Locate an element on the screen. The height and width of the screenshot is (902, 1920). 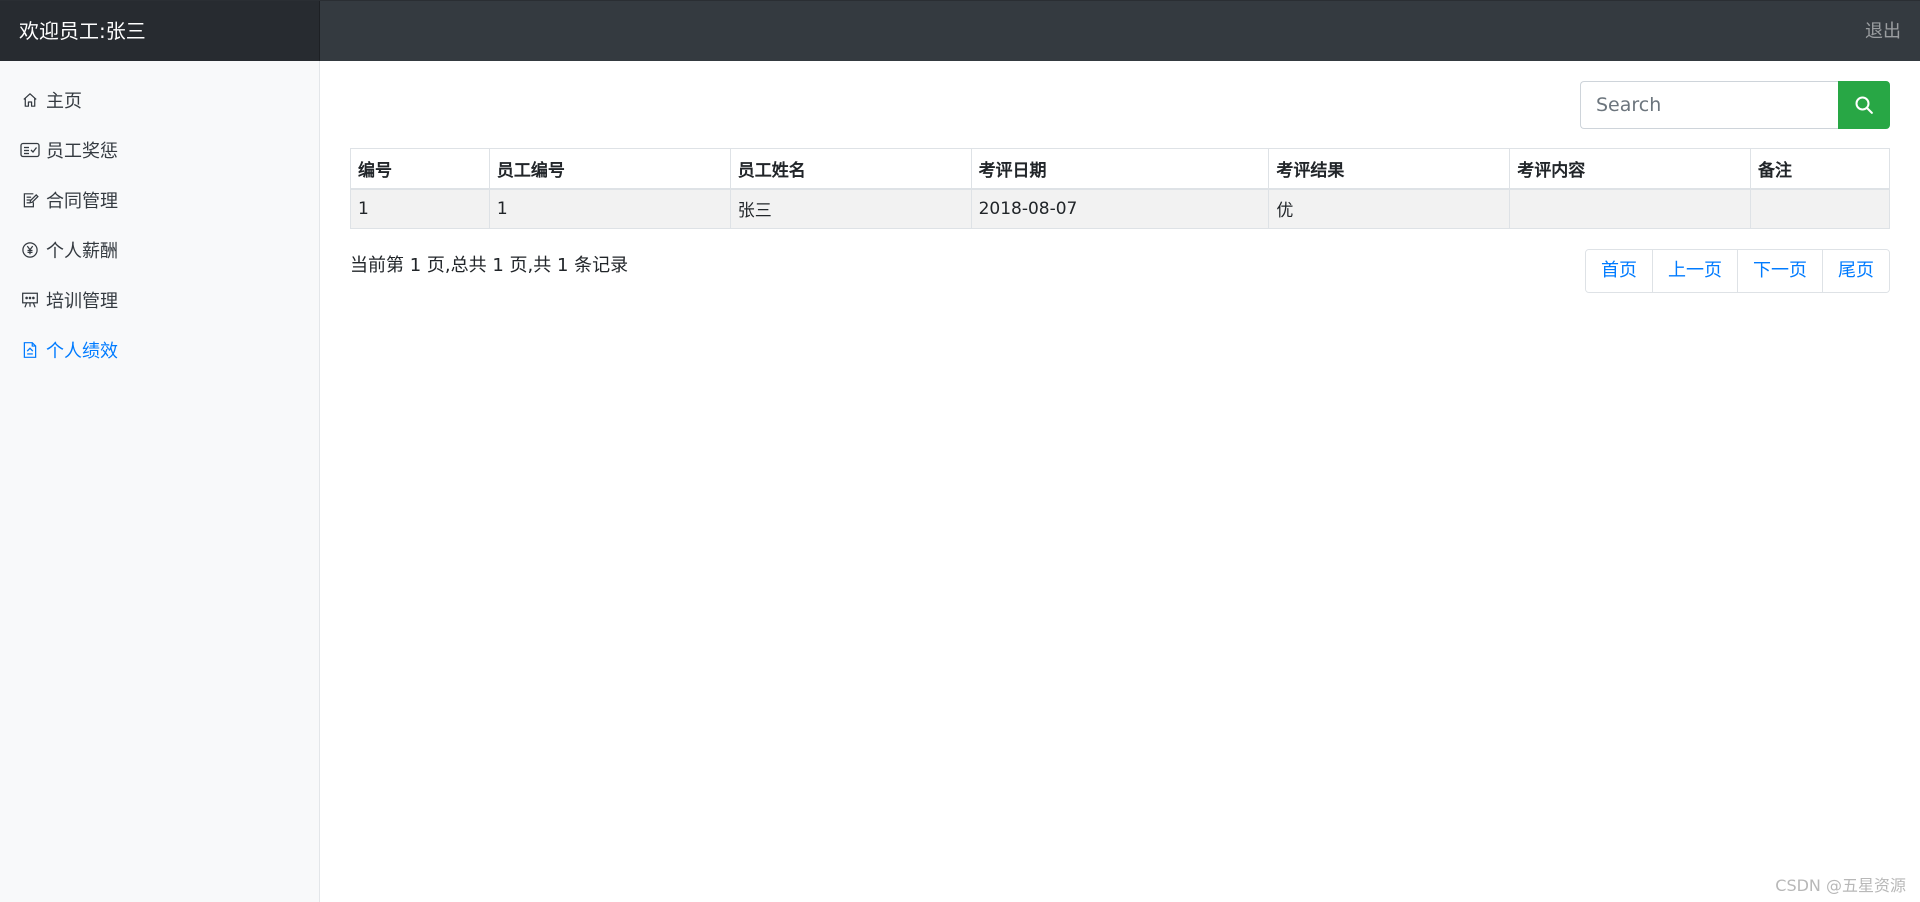
watermark: CSDN @五星资源 is located at coordinates (1840, 885).